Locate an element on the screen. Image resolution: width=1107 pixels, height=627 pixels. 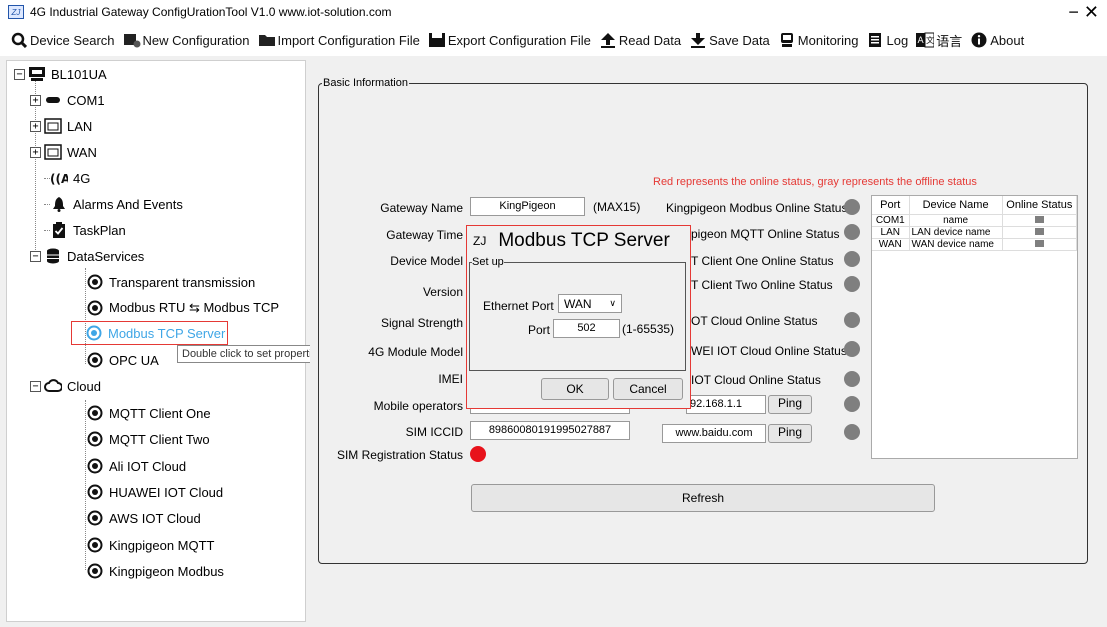
tree-item-modbus-rtu-tcp: Modbus RTU ⇆ Modbus TCP is located at coordinates (182, 308).